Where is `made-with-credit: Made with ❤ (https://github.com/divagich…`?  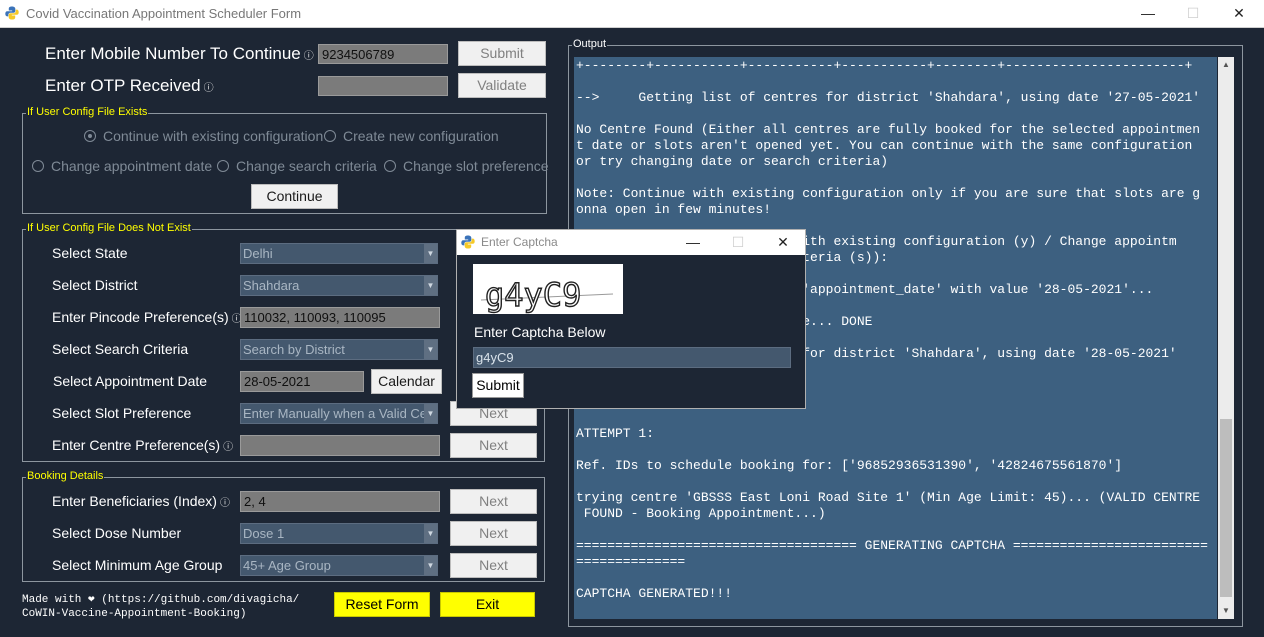 made-with-credit: Made with ❤ (https://github.com/divagich… is located at coordinates (160, 607).